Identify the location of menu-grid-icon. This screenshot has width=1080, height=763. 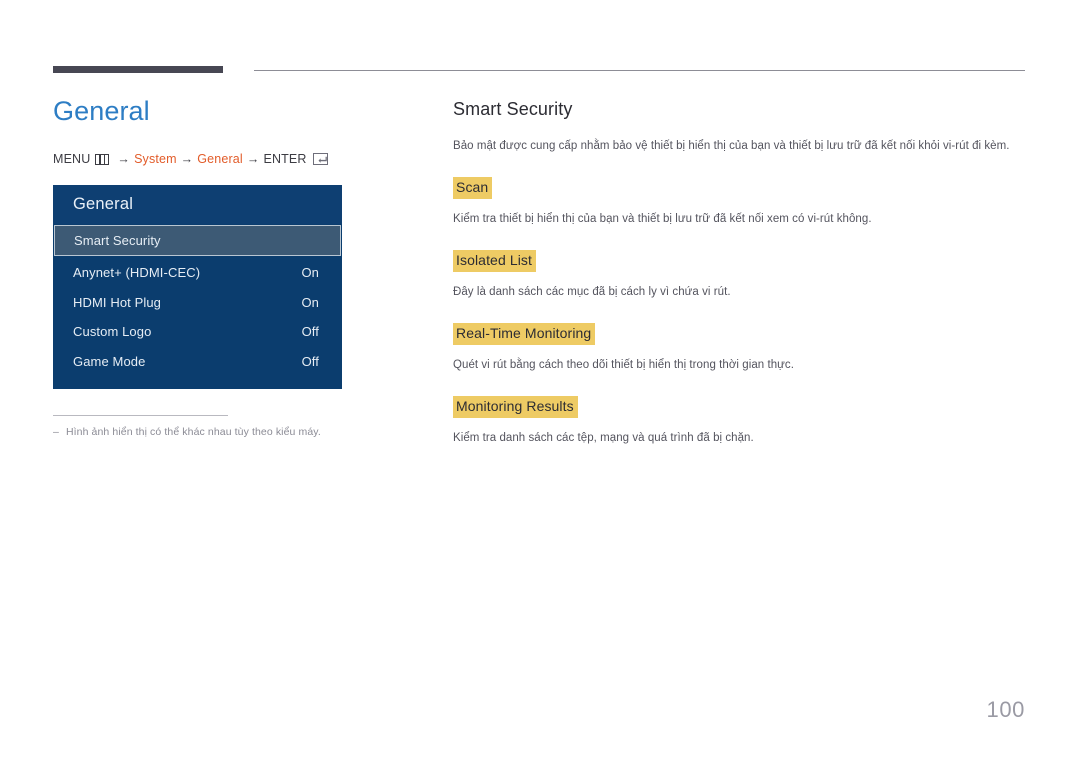
(102, 159).